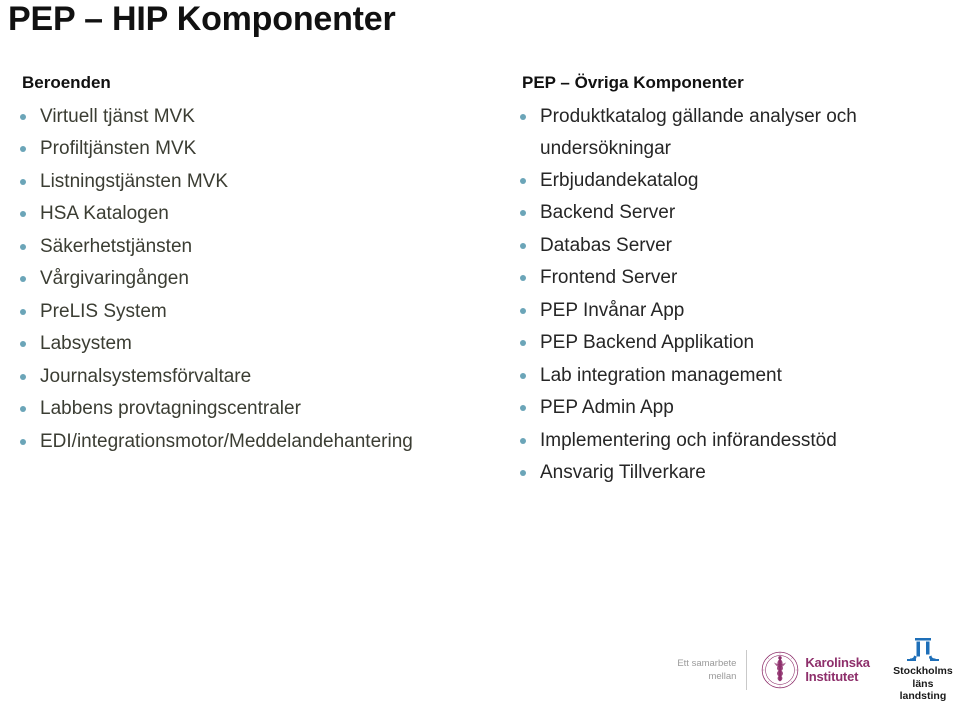 This screenshot has height=703, width=960. I want to click on list-item-label: Virtuell tjänst MVK, so click(117, 116).